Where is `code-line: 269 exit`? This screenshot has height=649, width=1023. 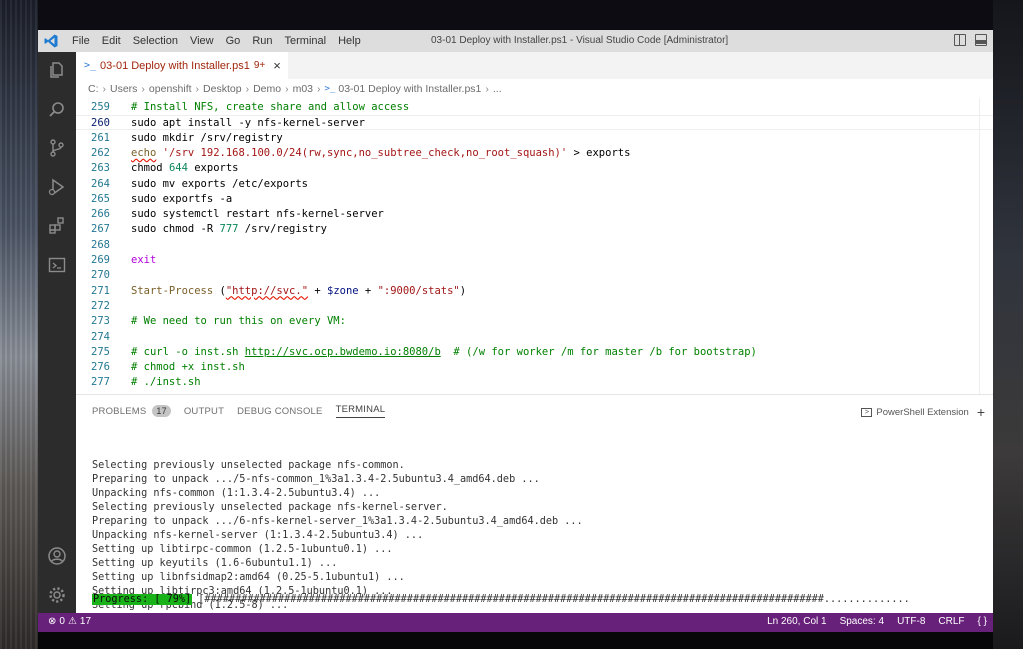
code-line: 269 exit is located at coordinates (534, 260).